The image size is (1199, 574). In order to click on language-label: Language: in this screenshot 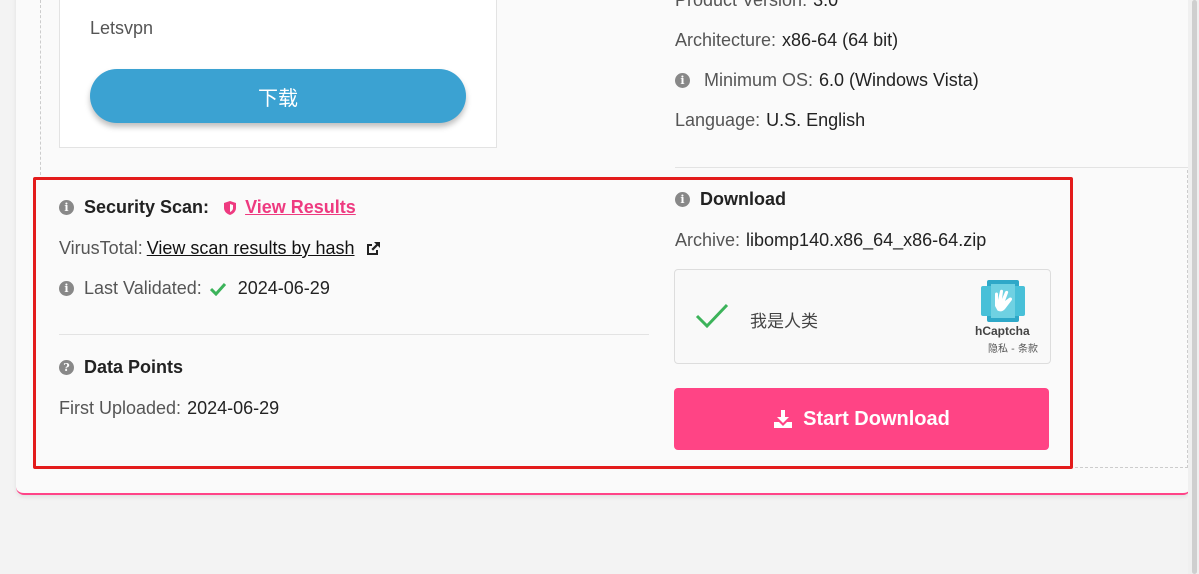, I will do `click(718, 120)`.